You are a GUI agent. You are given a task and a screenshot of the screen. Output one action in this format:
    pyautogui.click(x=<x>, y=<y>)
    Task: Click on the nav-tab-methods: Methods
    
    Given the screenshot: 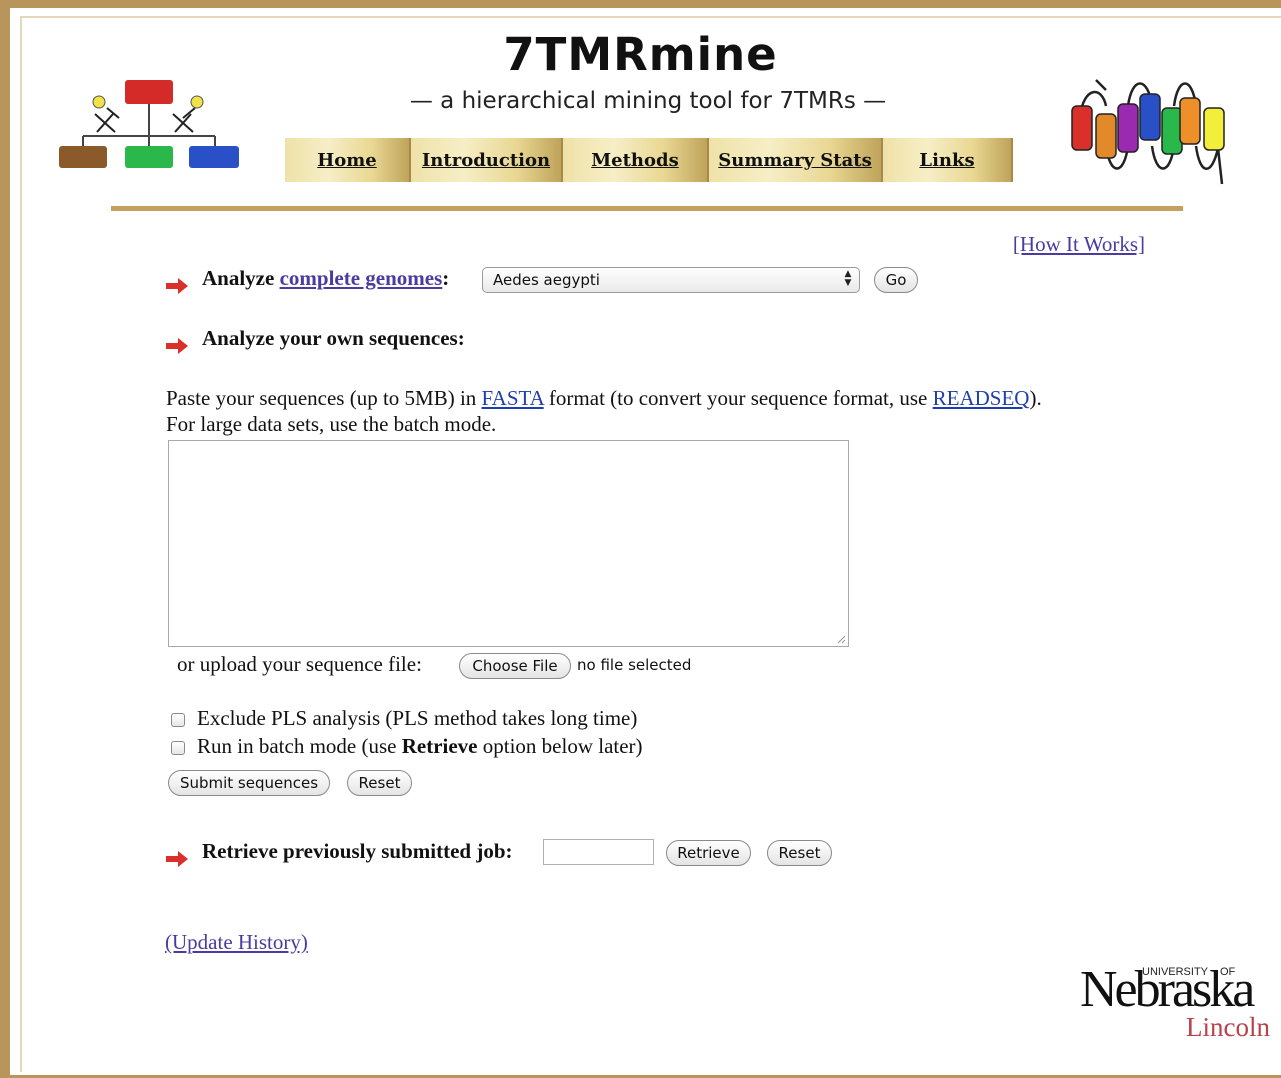 What is the action you would take?
    pyautogui.click(x=636, y=160)
    